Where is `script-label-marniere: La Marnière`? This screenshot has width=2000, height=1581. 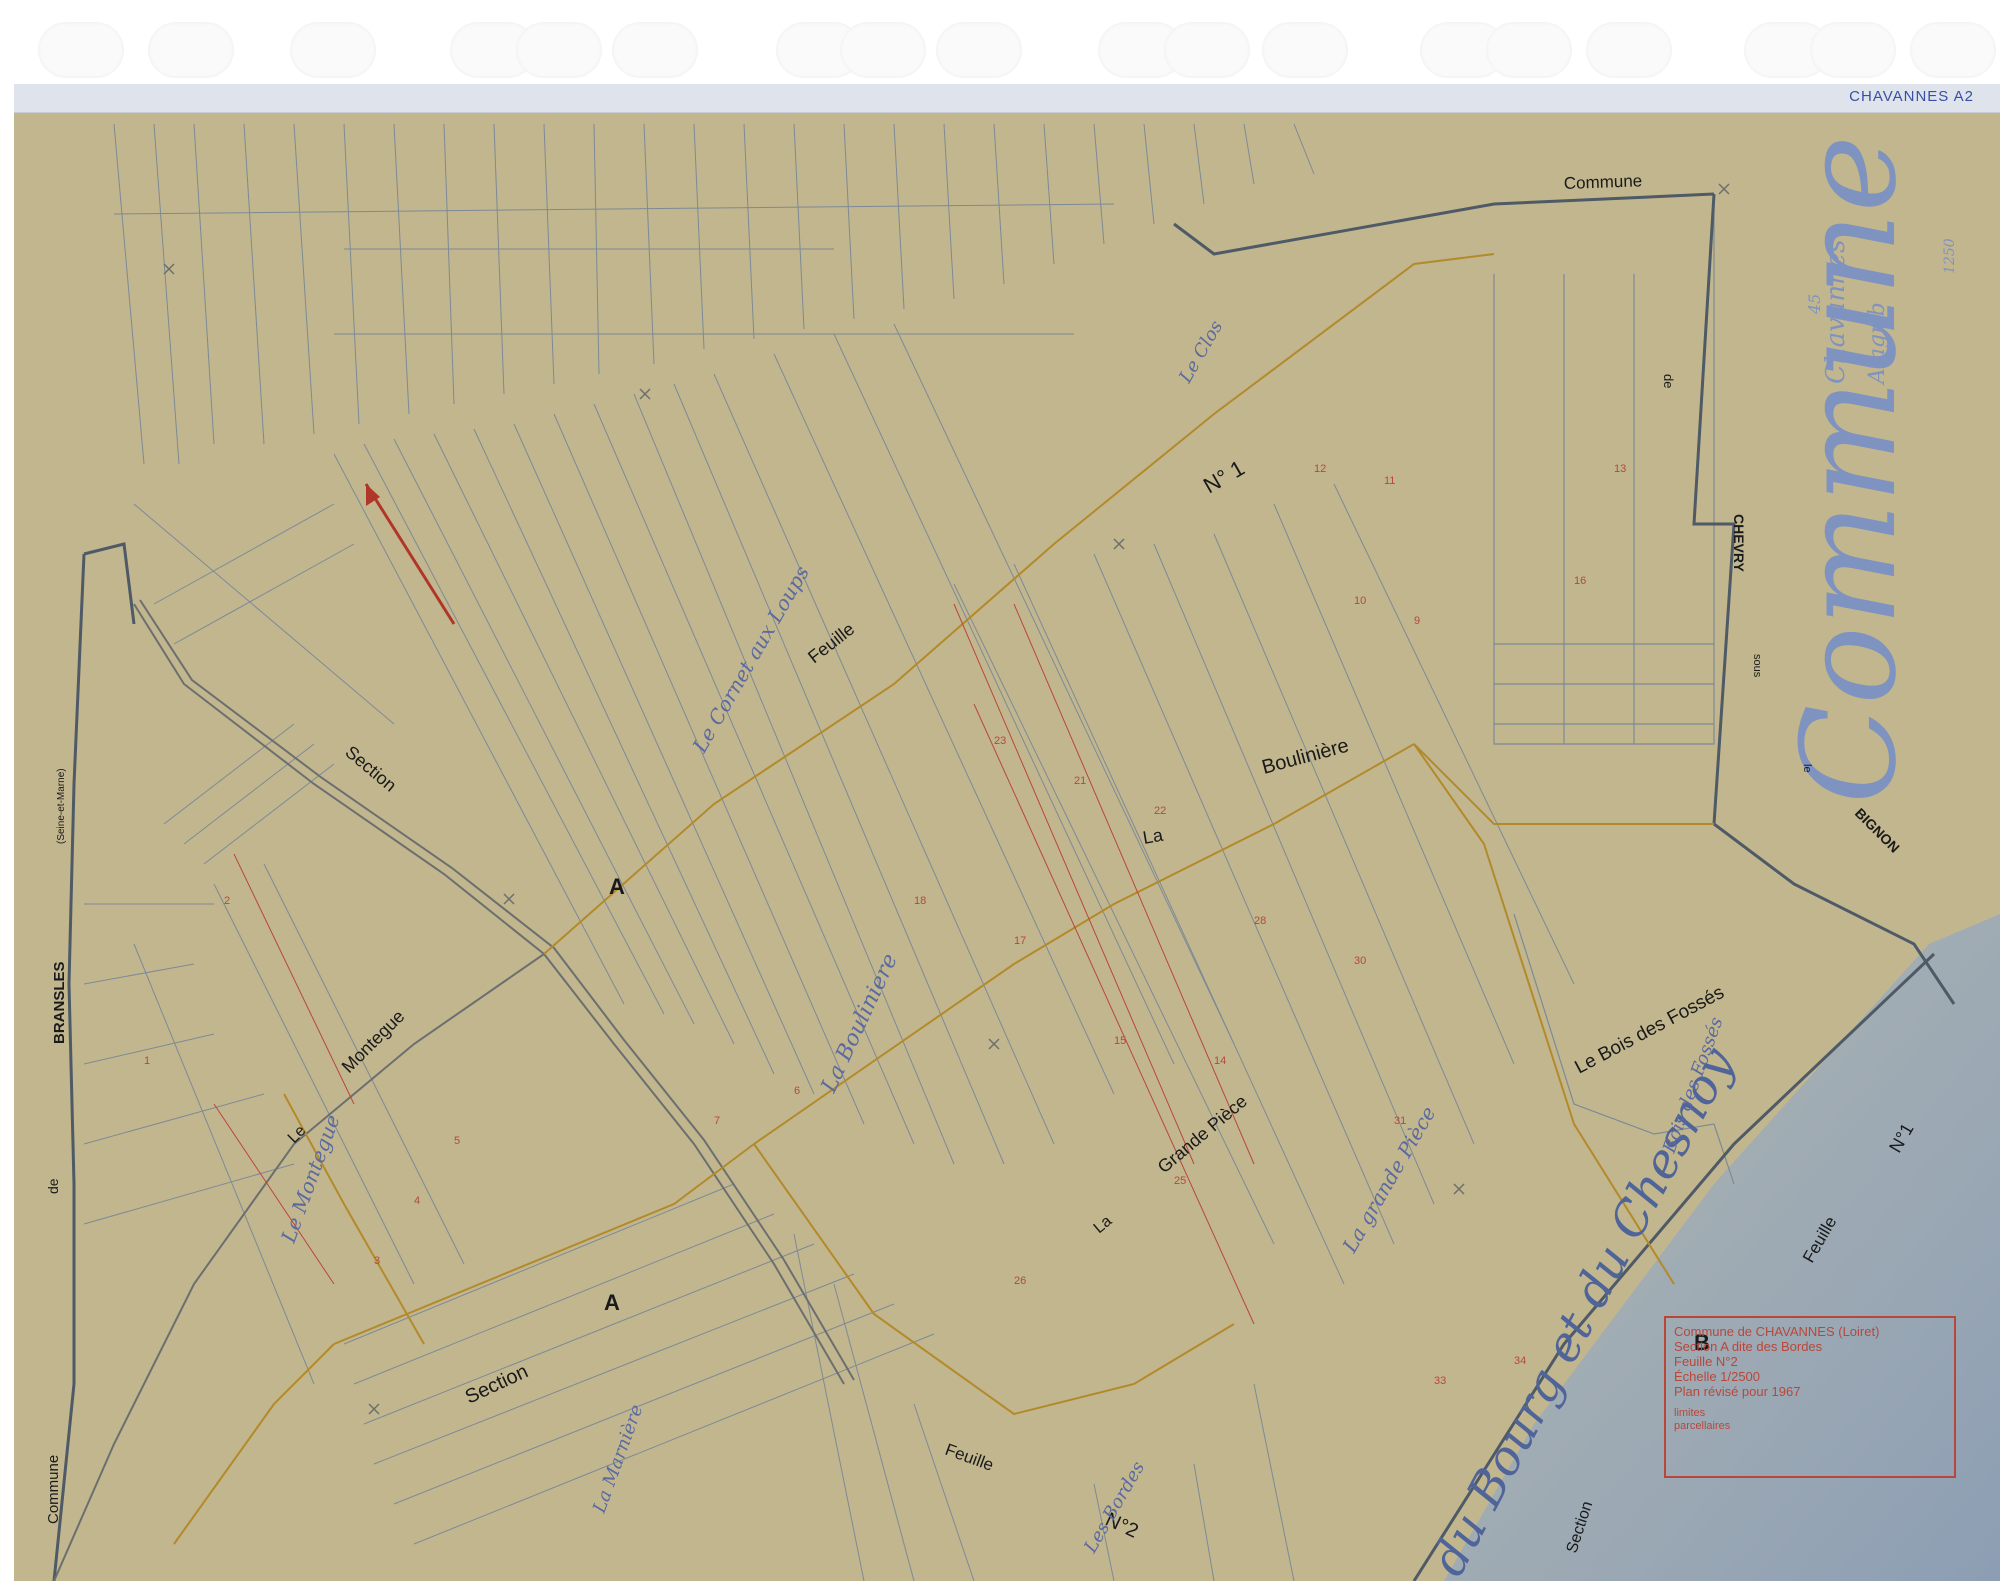 script-label-marniere: La Marnière is located at coordinates (618, 1459).